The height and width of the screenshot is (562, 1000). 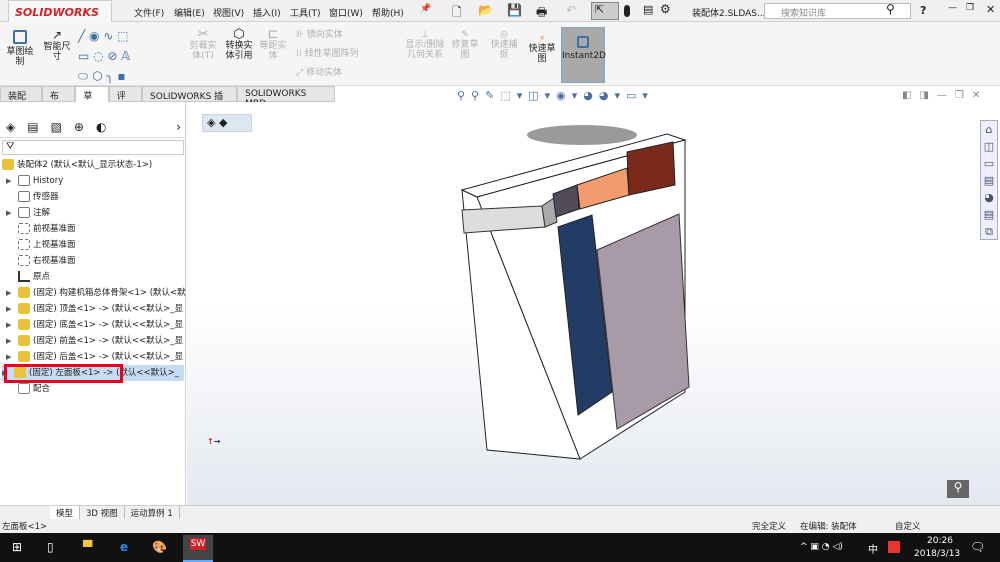 What do you see at coordinates (555, 95) in the screenshot?
I see `view-toolbar-icons: ⚲⚲✎⬚▾◫▾◉▾◕◕▾▭▾` at bounding box center [555, 95].